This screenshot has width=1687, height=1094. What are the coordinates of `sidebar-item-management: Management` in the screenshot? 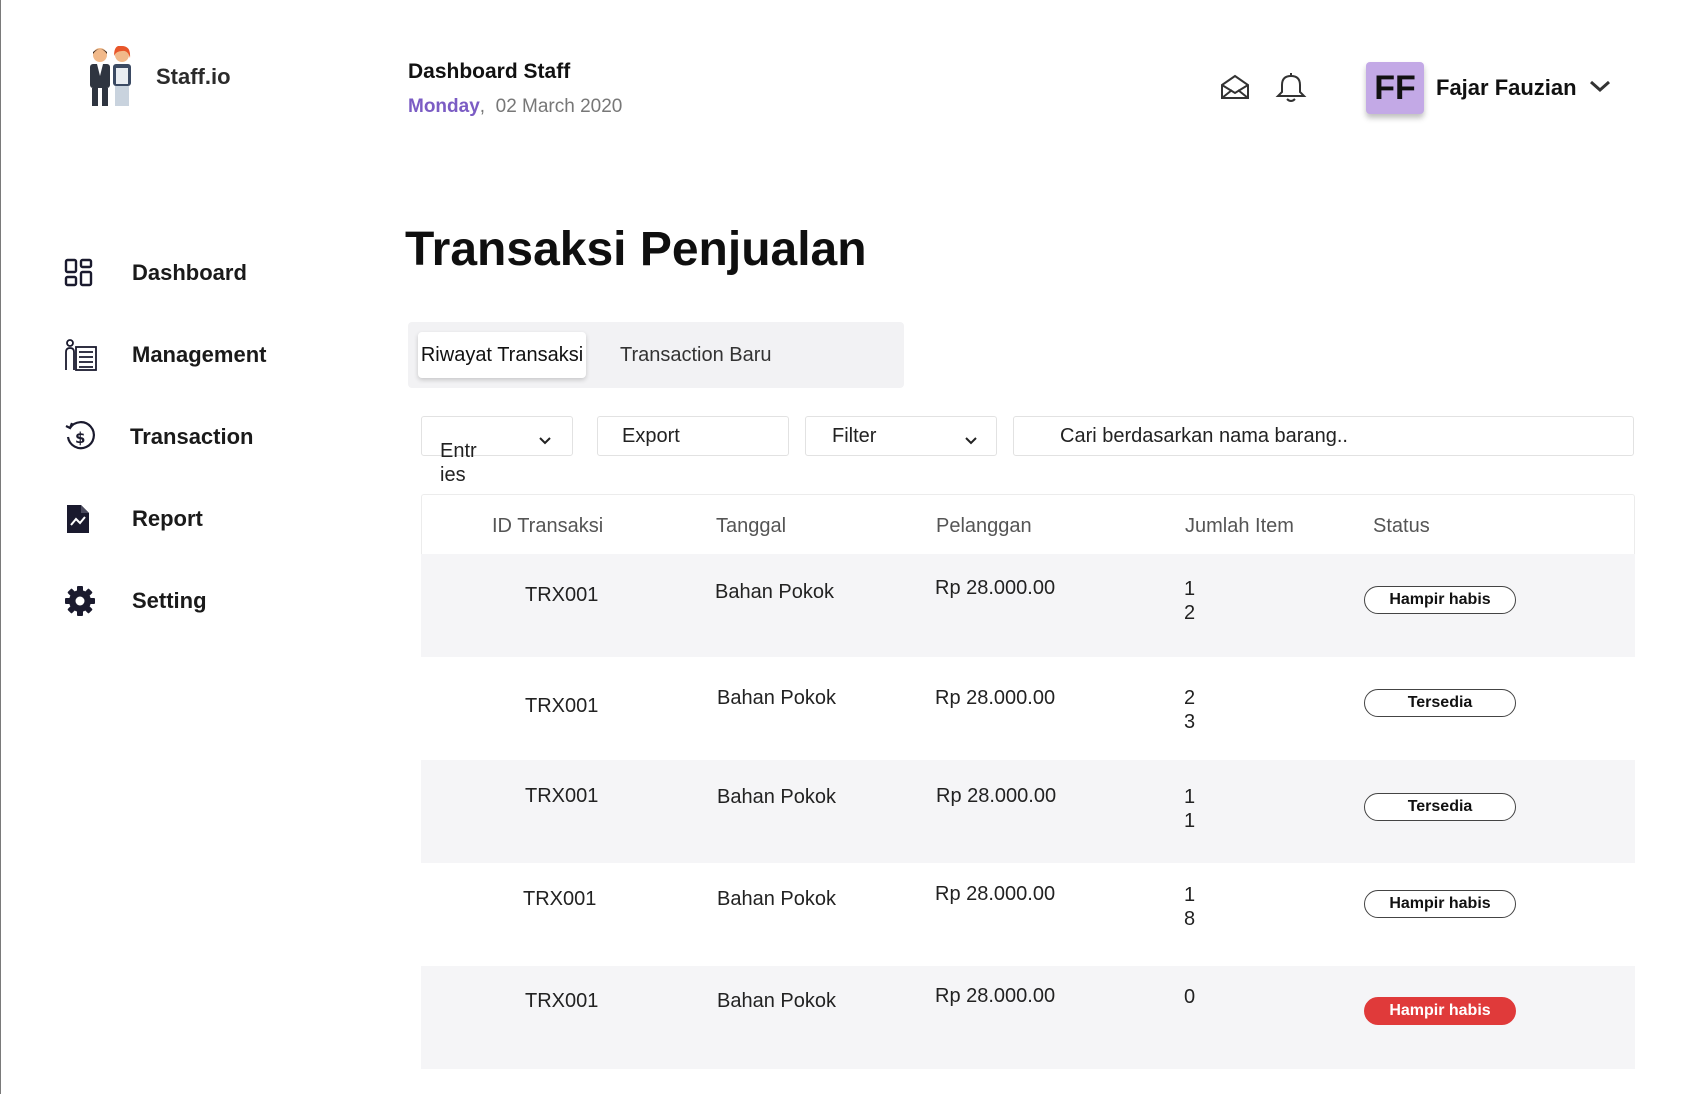 It's located at (165, 355).